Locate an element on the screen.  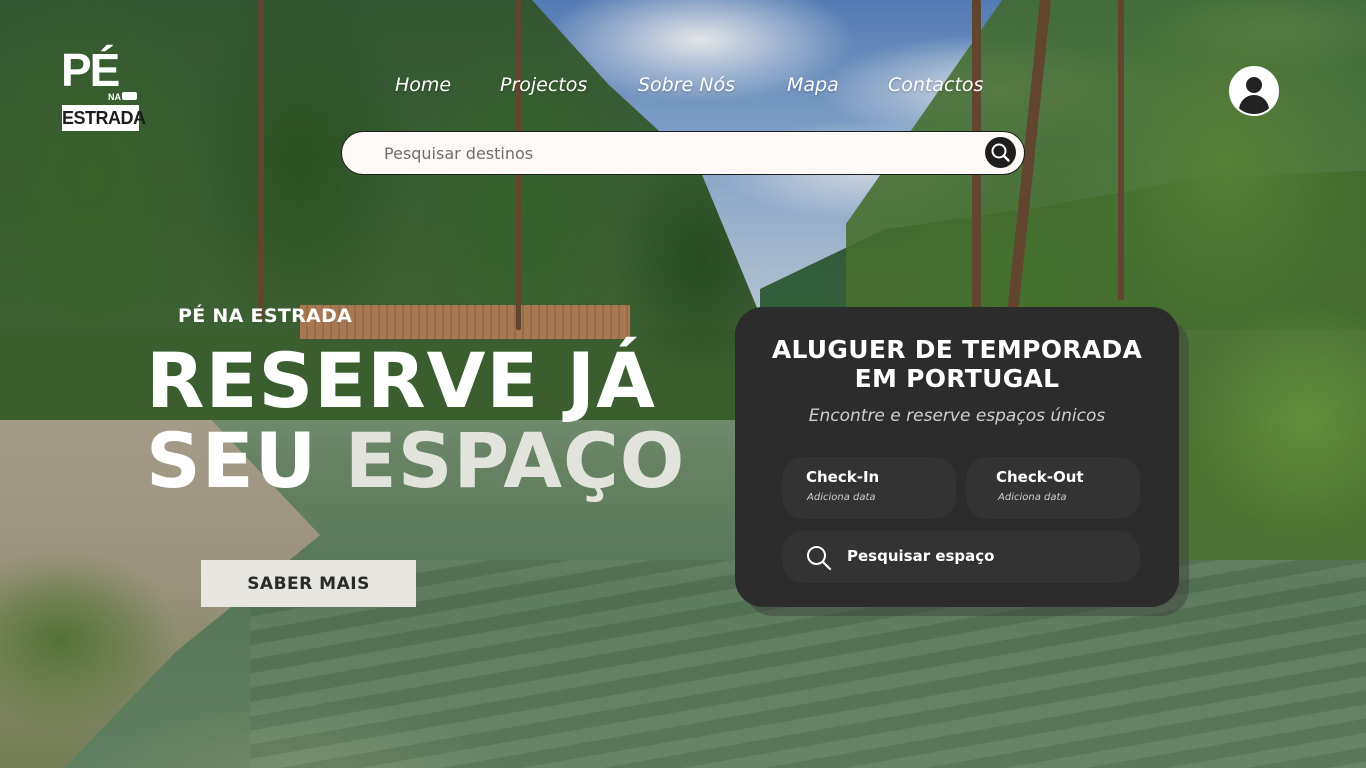
search-space-button: Pesquisar espaço is located at coordinates (961, 557).